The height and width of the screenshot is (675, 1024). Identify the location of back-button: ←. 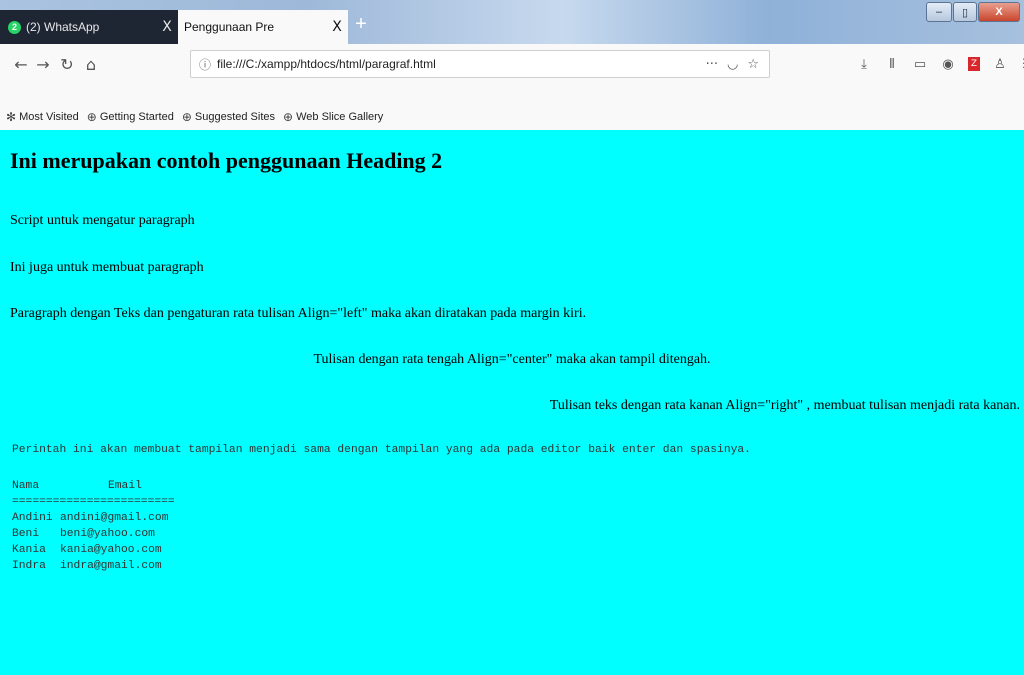
(21, 65).